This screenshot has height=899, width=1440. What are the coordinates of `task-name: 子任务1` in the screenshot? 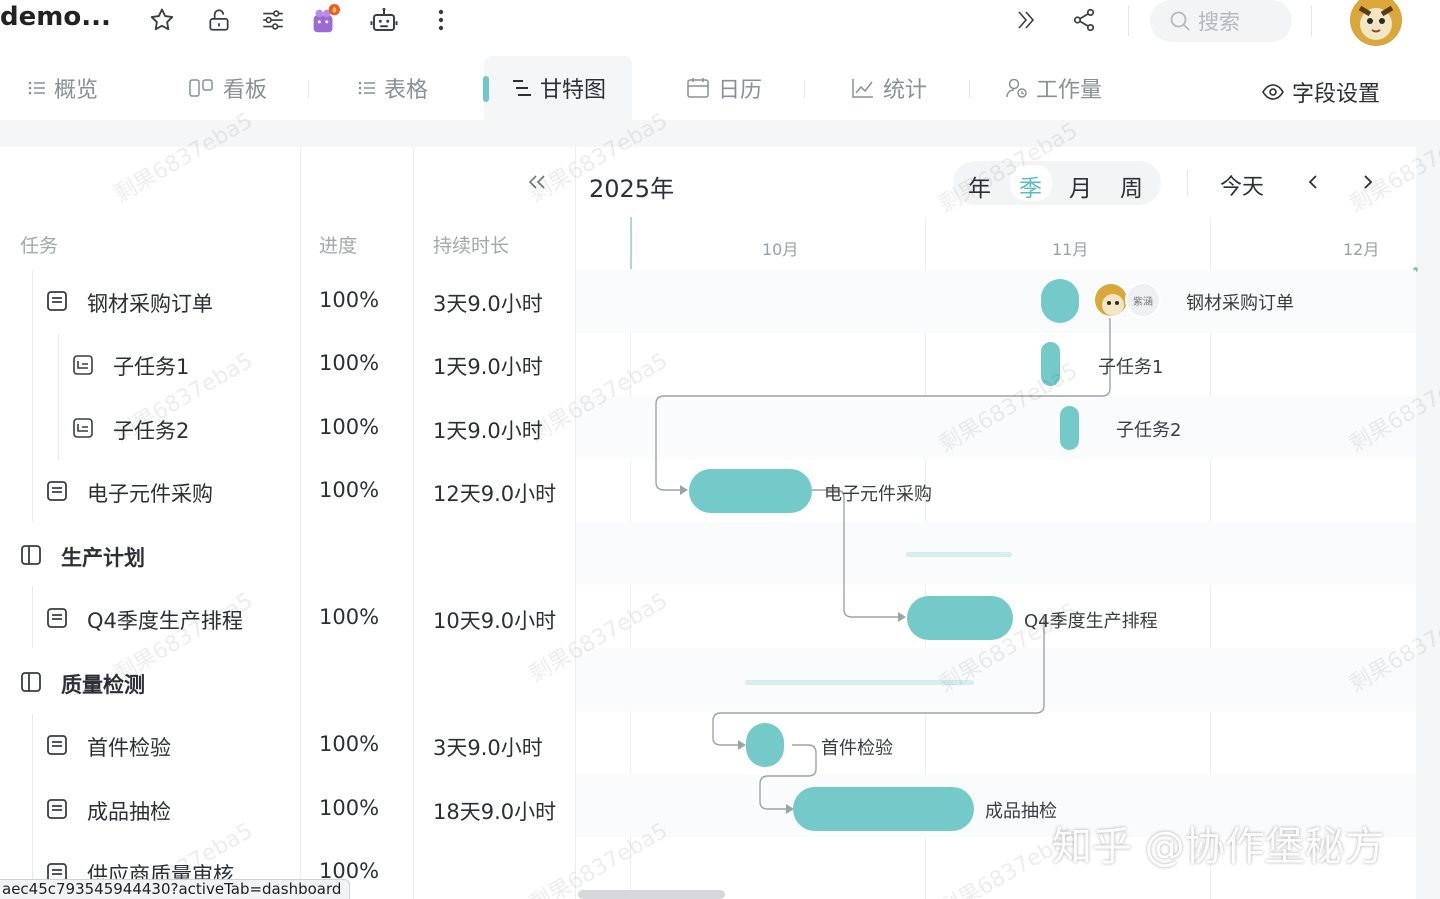 It's located at (151, 367).